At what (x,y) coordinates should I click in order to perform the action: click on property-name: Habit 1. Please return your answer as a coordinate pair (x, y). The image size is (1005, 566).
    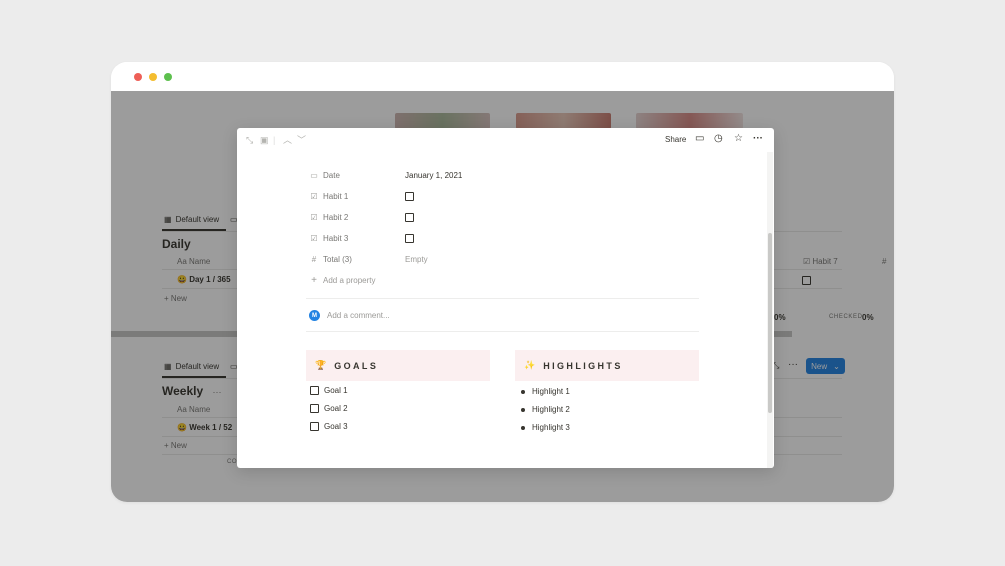
    Looking at the image, I should click on (336, 196).